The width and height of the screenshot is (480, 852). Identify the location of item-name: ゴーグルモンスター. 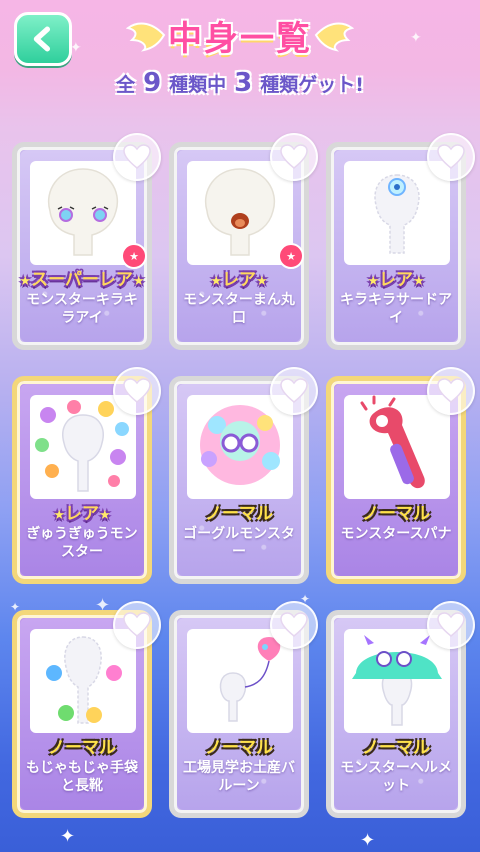
(239, 543).